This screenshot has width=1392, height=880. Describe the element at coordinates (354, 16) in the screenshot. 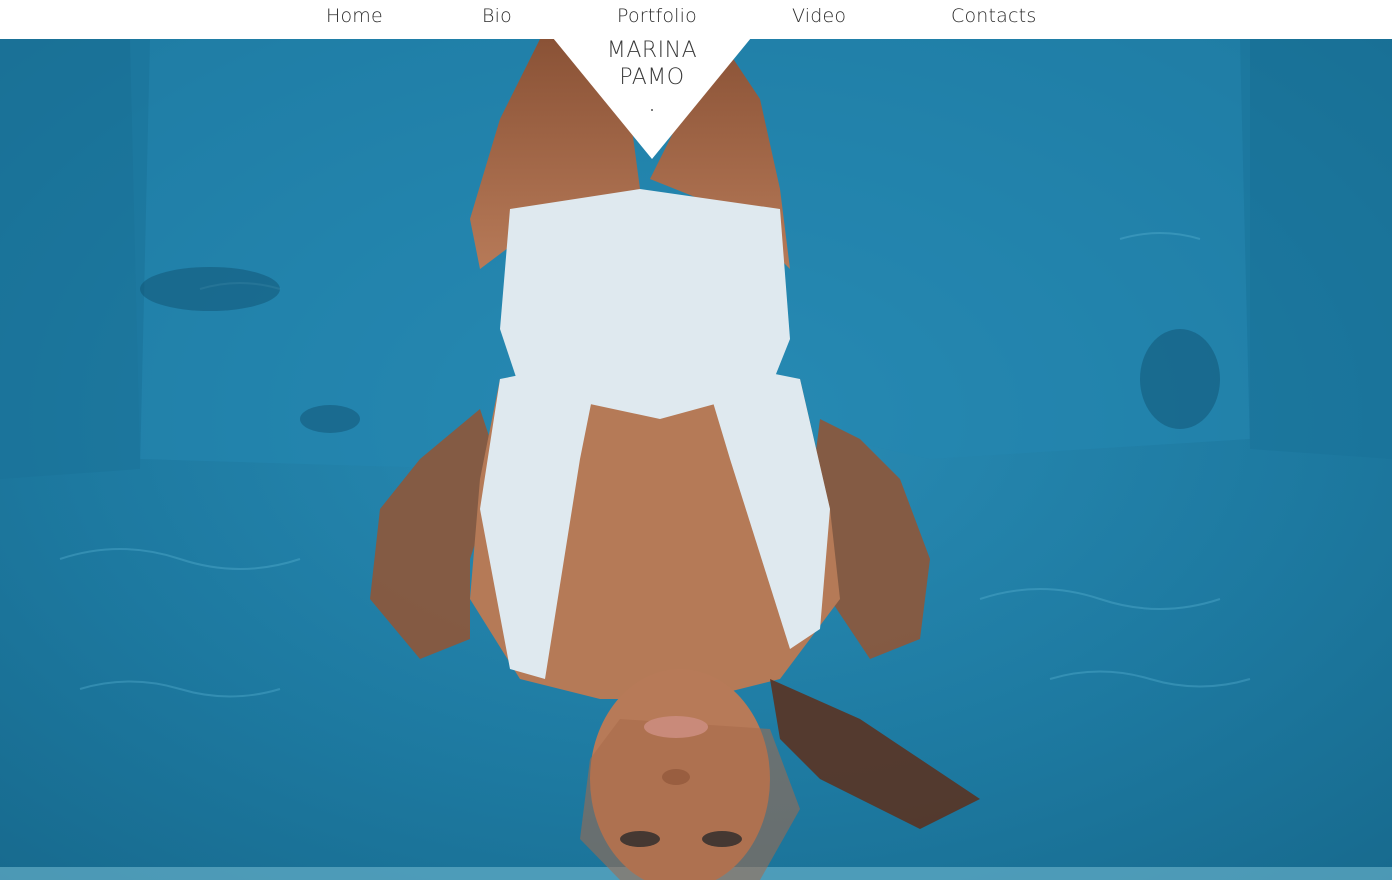

I see `nav-home-link: Home` at that location.